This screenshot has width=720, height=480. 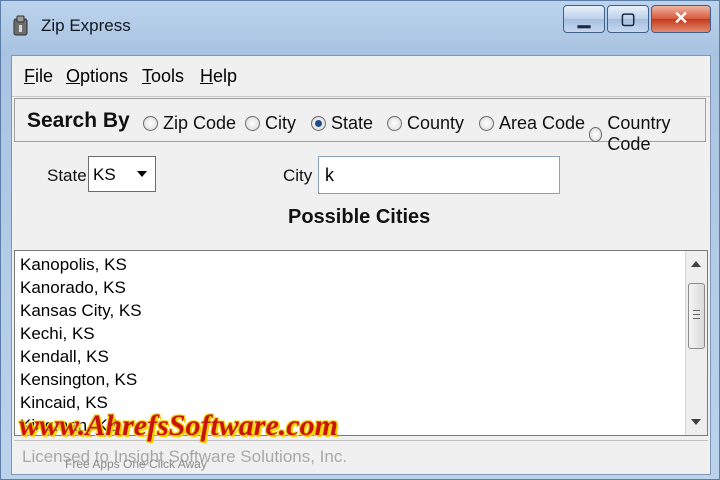 What do you see at coordinates (64, 357) in the screenshot?
I see `list-item: Kendall, KS` at bounding box center [64, 357].